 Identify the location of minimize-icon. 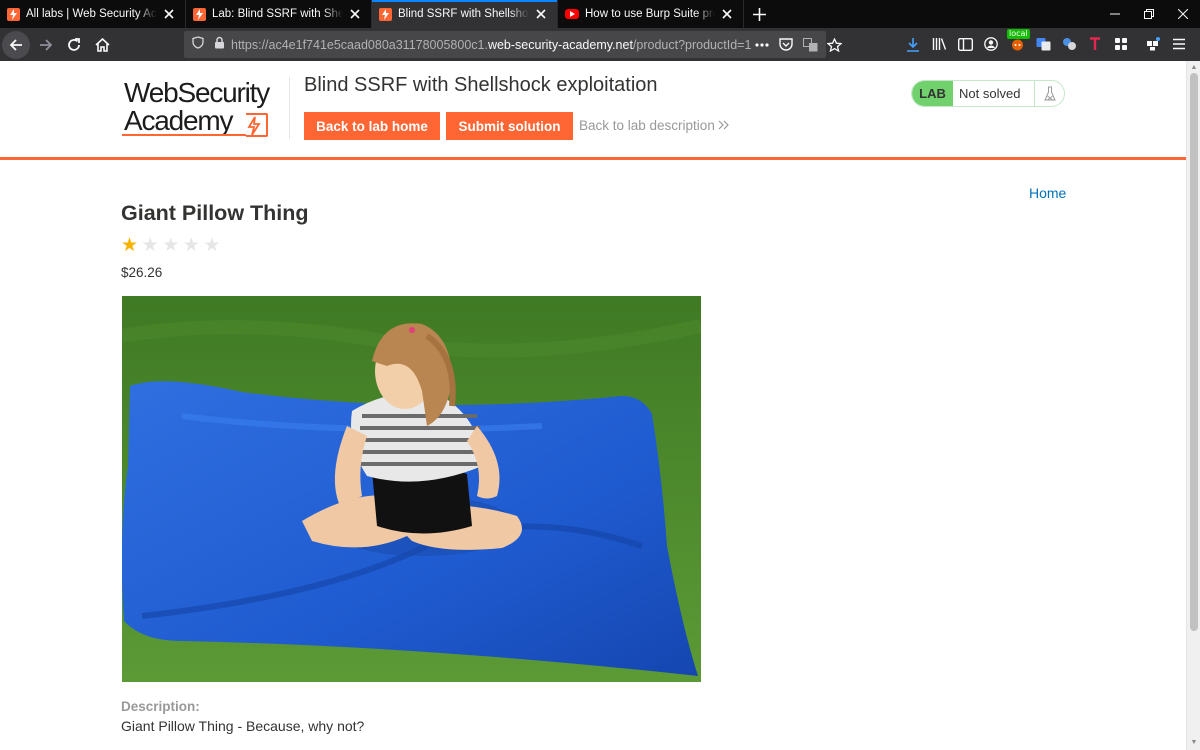
(1115, 14).